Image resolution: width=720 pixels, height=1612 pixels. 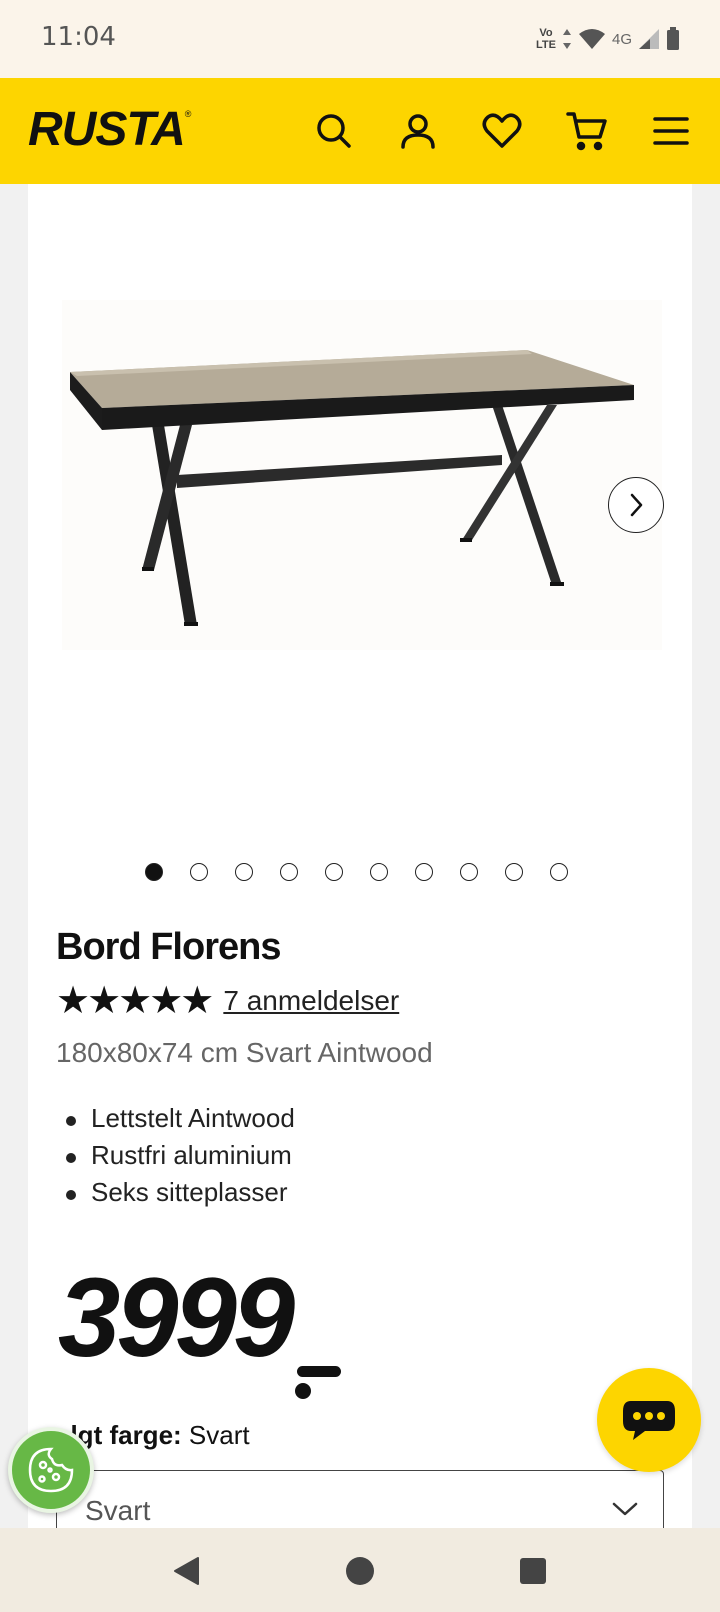 What do you see at coordinates (649, 39) in the screenshot?
I see `signal-icon` at bounding box center [649, 39].